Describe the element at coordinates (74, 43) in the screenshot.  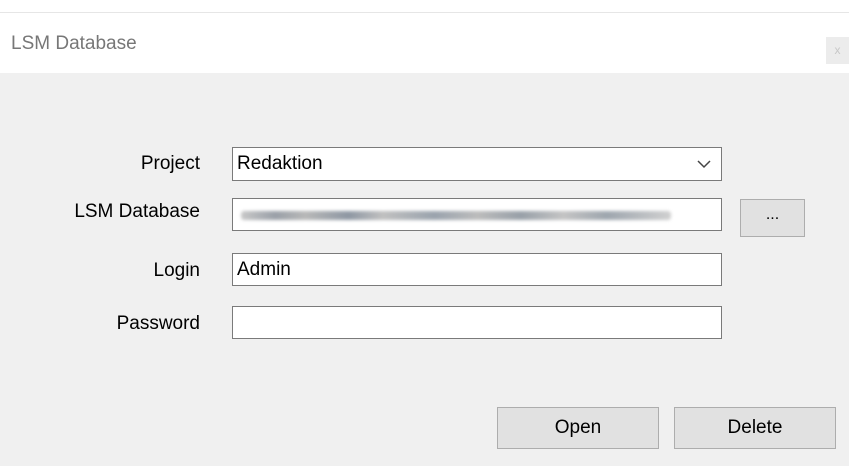
I see `window-title: LSM Database` at that location.